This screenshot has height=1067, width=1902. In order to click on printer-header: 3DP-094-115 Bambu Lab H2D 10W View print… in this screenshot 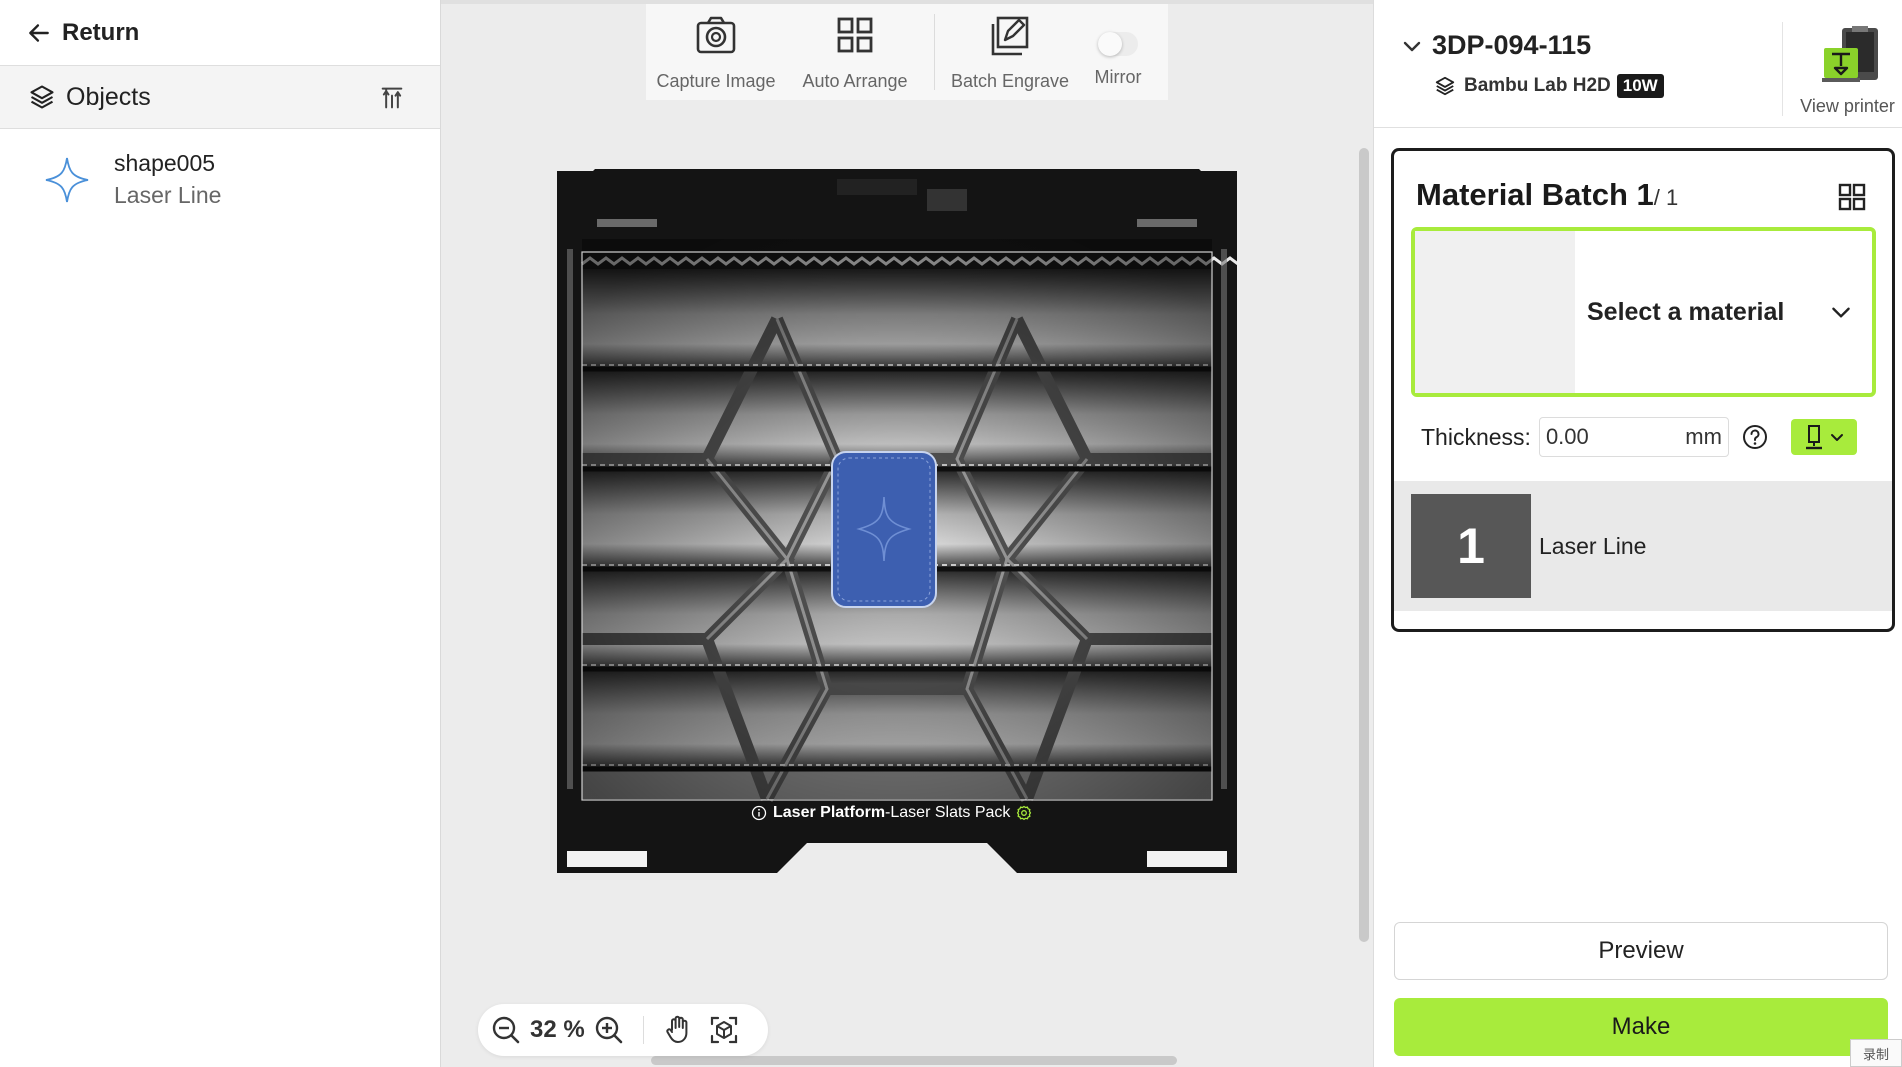, I will do `click(1638, 64)`.